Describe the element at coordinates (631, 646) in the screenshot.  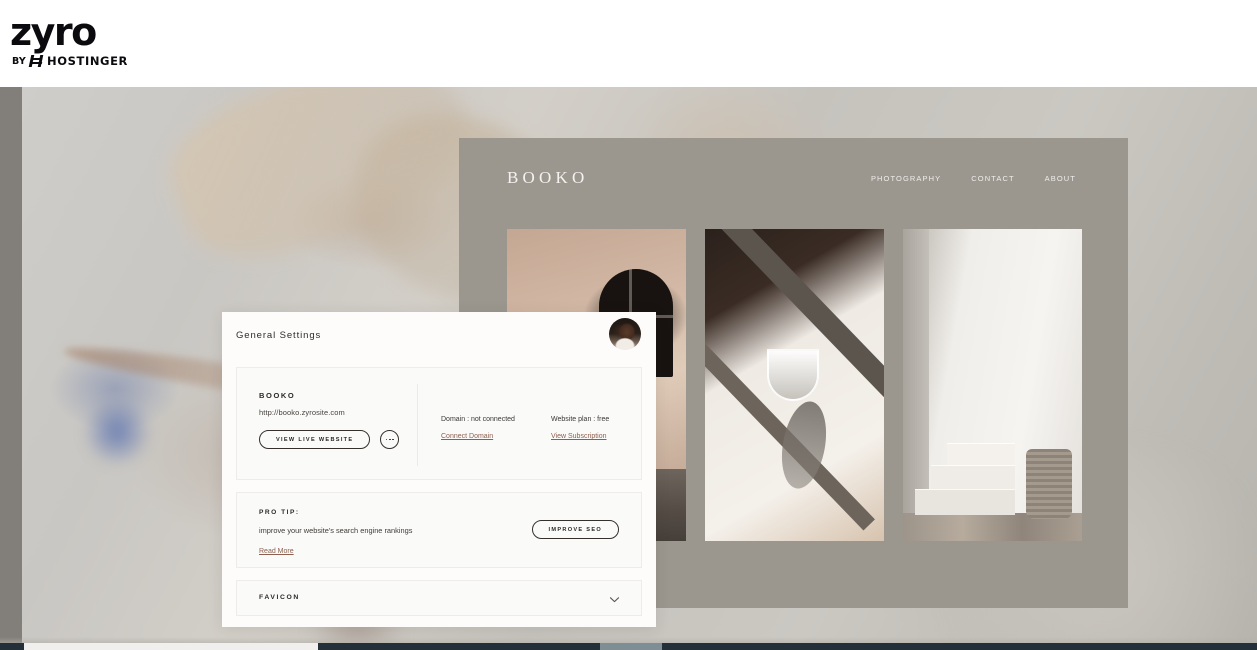
I see `taskbar-segment-mid` at that location.